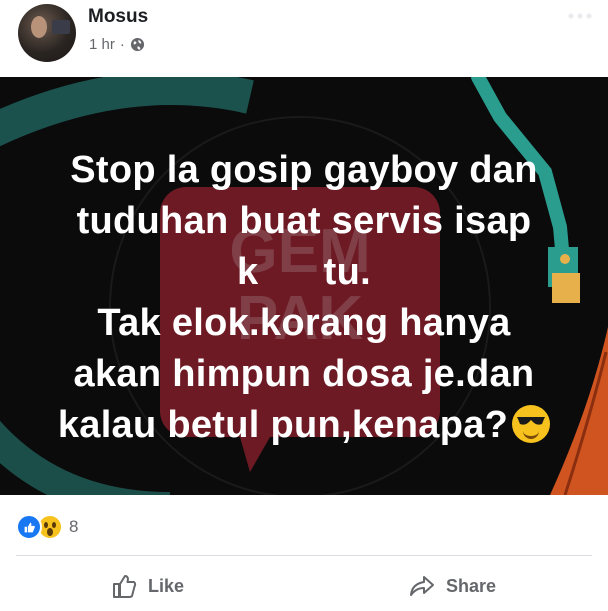 This screenshot has width=608, height=611. Describe the element at coordinates (283, 425) in the screenshot. I see `text-line: kalau betul pun,kenapa?` at that location.